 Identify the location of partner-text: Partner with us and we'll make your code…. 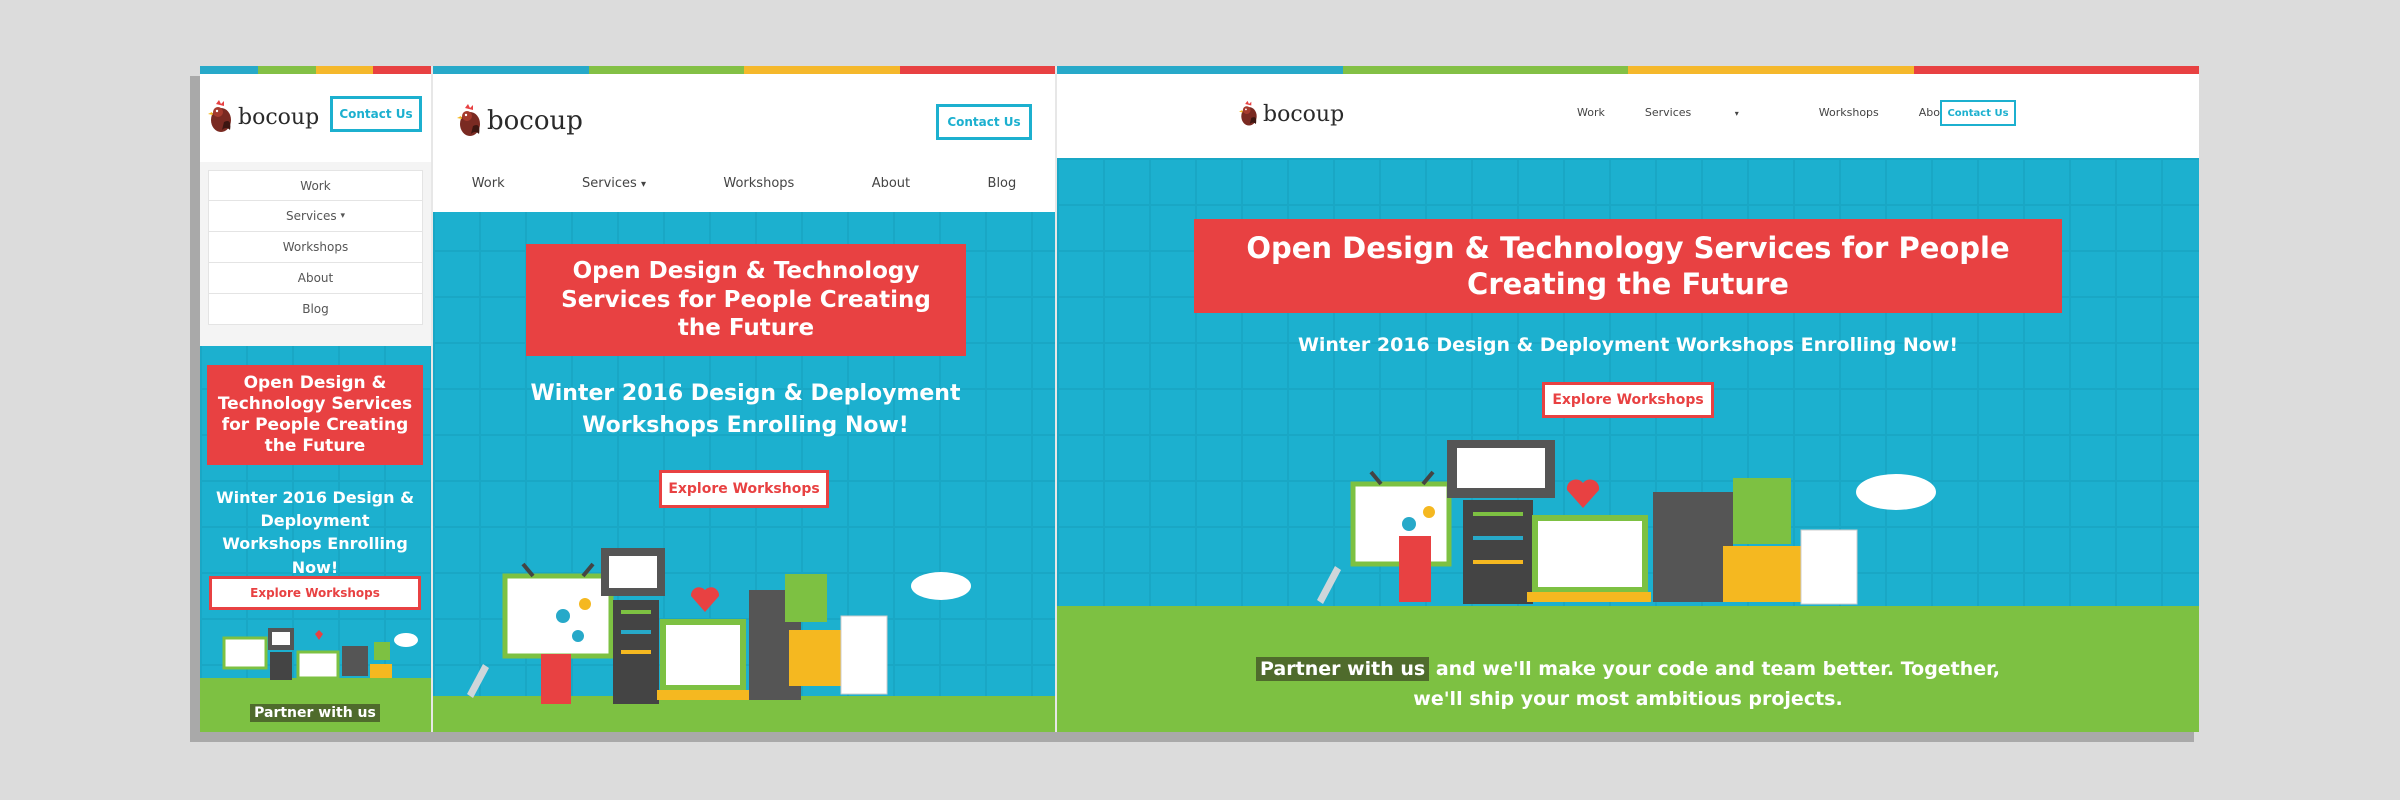
(1628, 684).